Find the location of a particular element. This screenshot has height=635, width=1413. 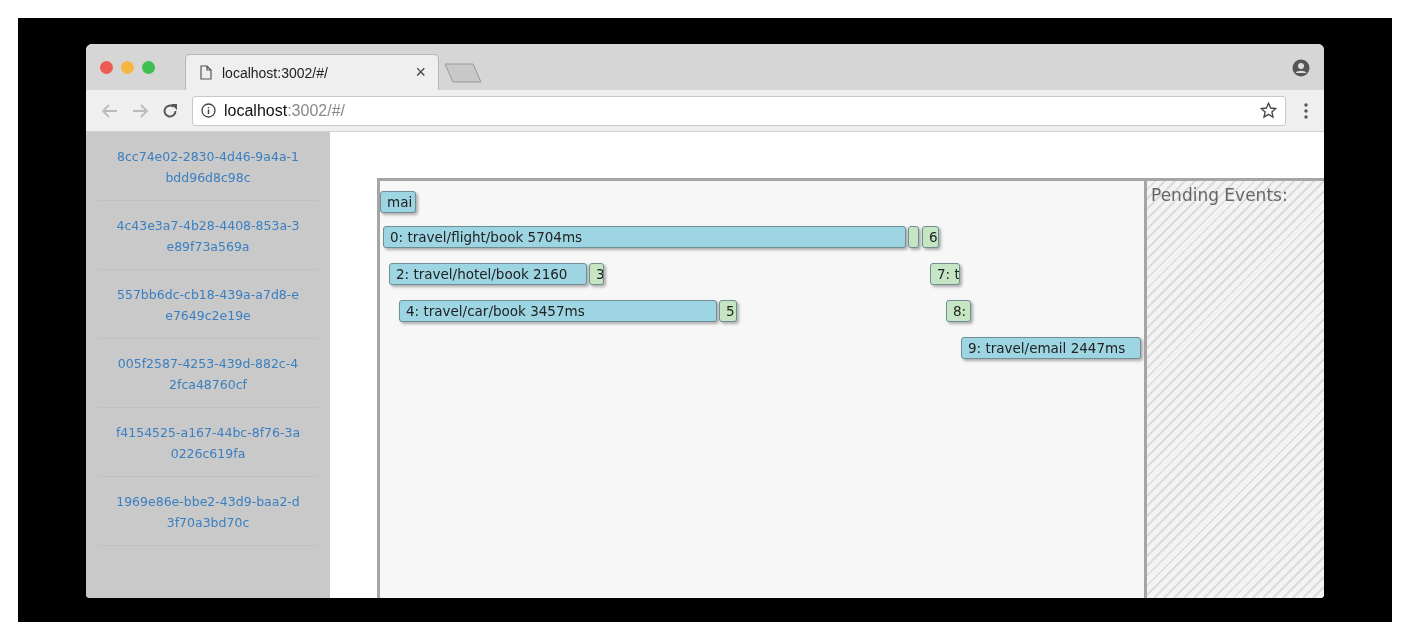

forward-icon is located at coordinates (140, 110).